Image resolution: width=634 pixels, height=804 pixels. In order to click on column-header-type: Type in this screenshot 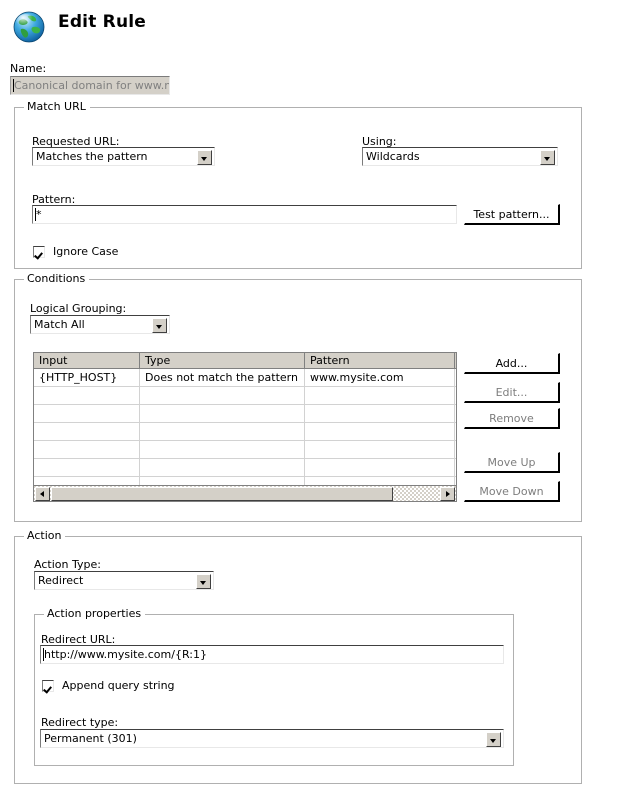, I will do `click(222, 360)`.